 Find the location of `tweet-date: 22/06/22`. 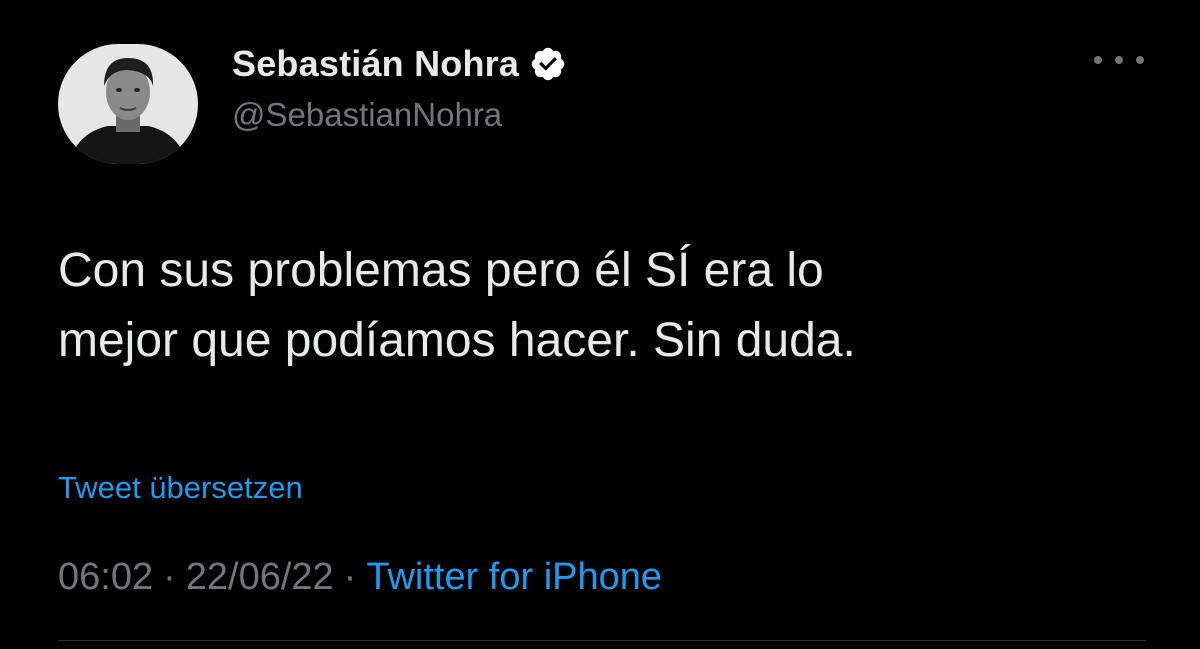

tweet-date: 22/06/22 is located at coordinates (260, 577).